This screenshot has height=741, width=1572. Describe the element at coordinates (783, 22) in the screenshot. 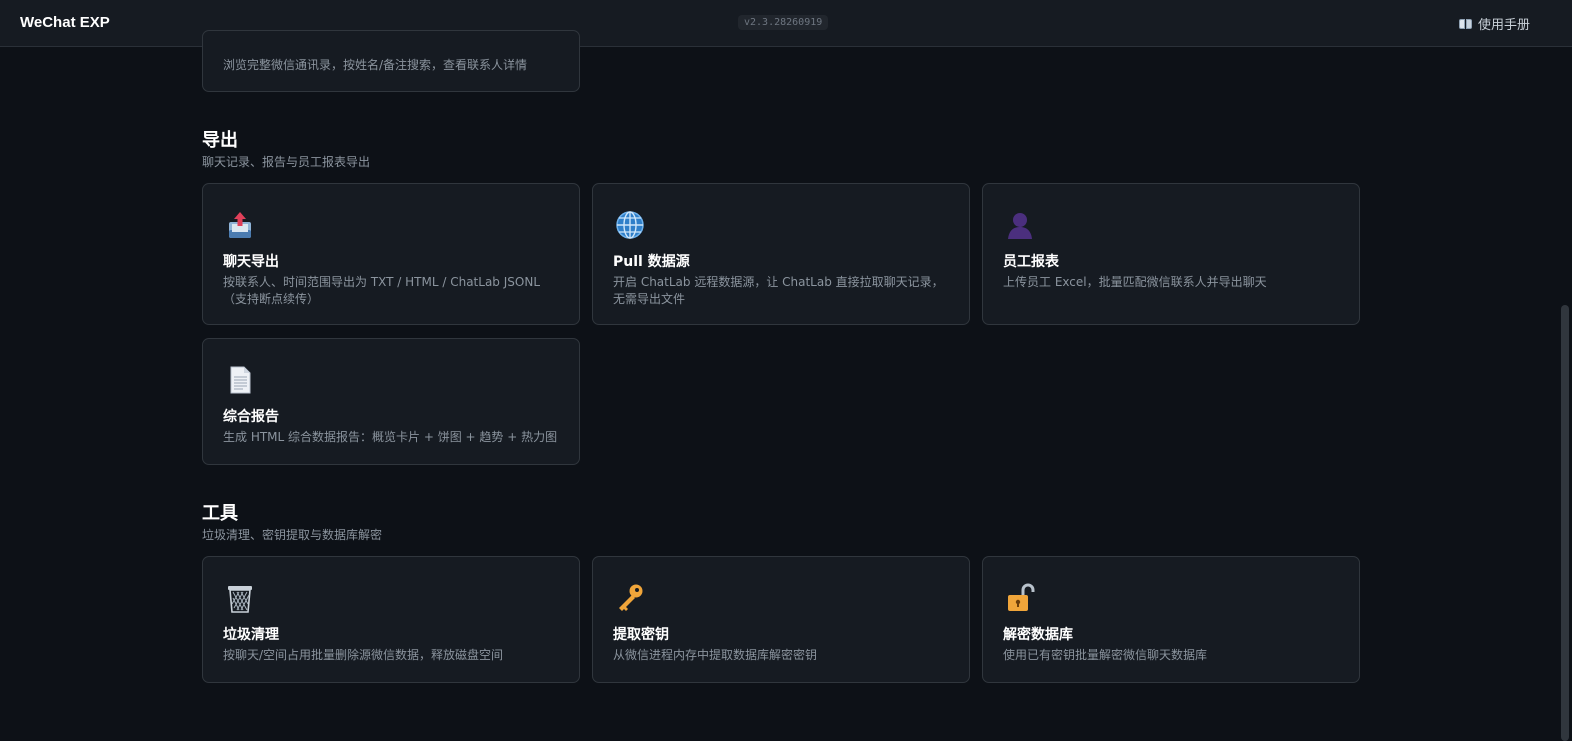

I see `version-badge: v2.3.28260919` at that location.